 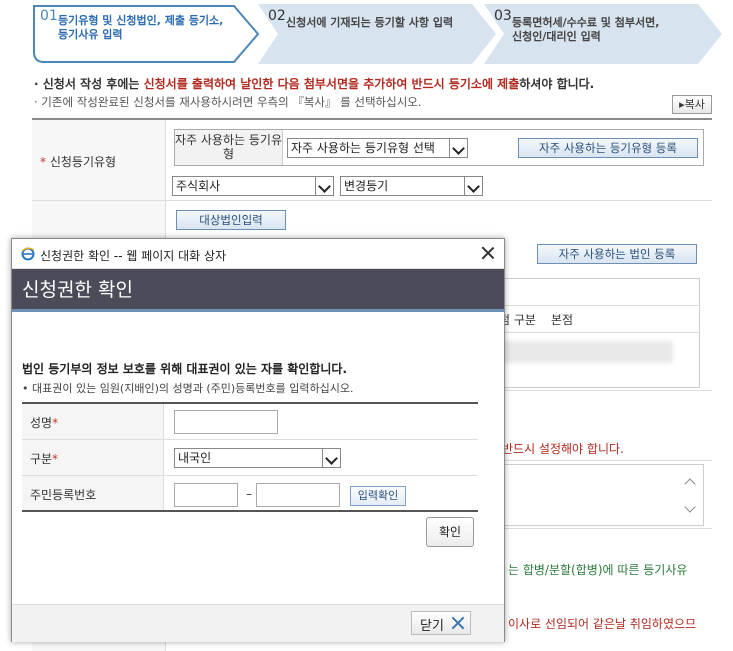 What do you see at coordinates (411, 186) in the screenshot?
I see `registration-type-select: 변경등기` at bounding box center [411, 186].